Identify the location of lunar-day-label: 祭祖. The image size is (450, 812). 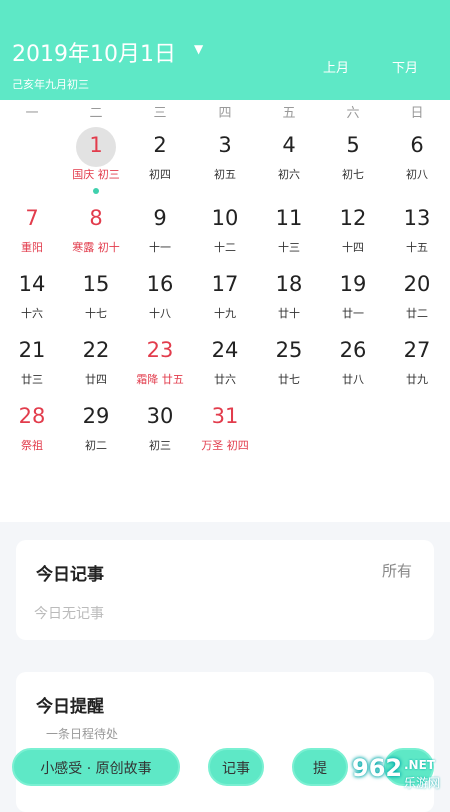
(32, 445).